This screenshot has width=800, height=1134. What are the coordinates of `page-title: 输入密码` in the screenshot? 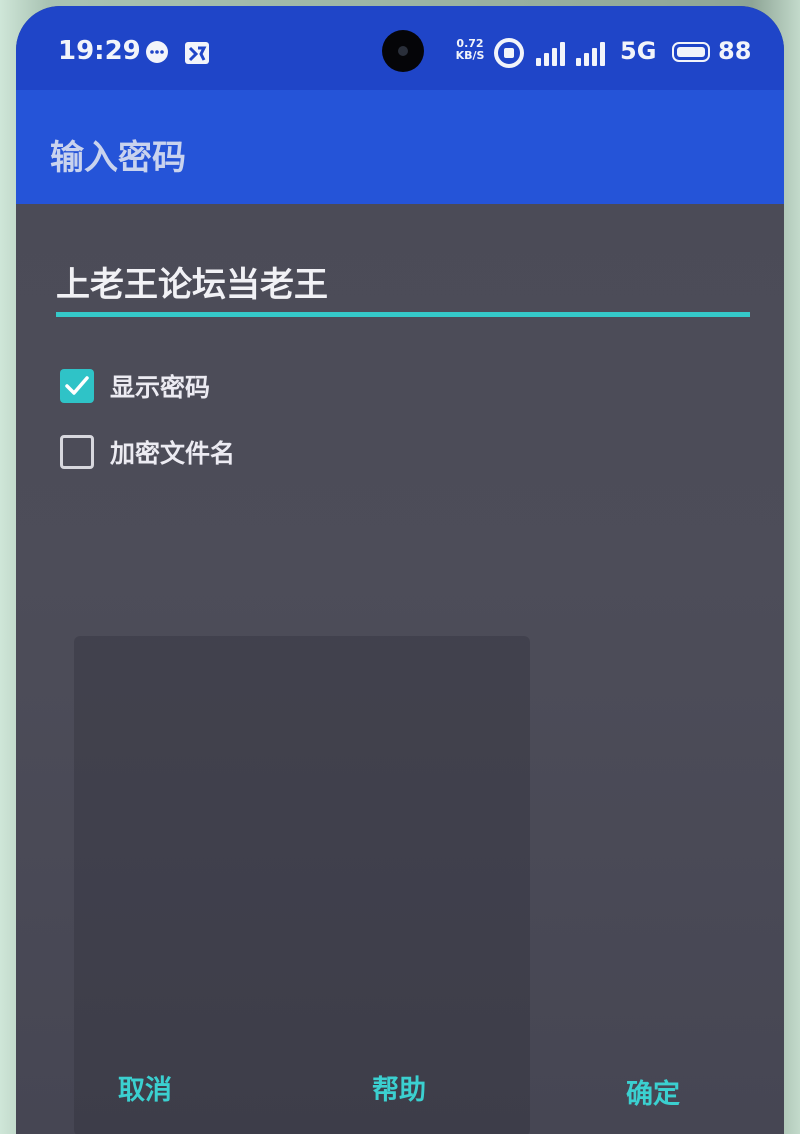 It's located at (118, 158).